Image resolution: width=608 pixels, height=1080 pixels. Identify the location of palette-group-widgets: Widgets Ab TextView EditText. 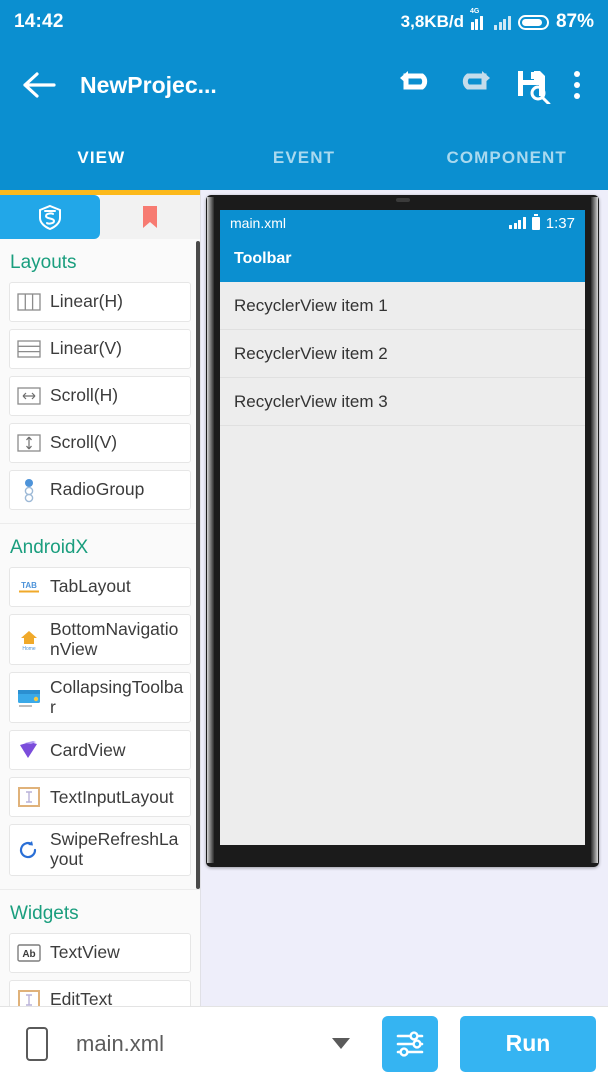
(100, 948).